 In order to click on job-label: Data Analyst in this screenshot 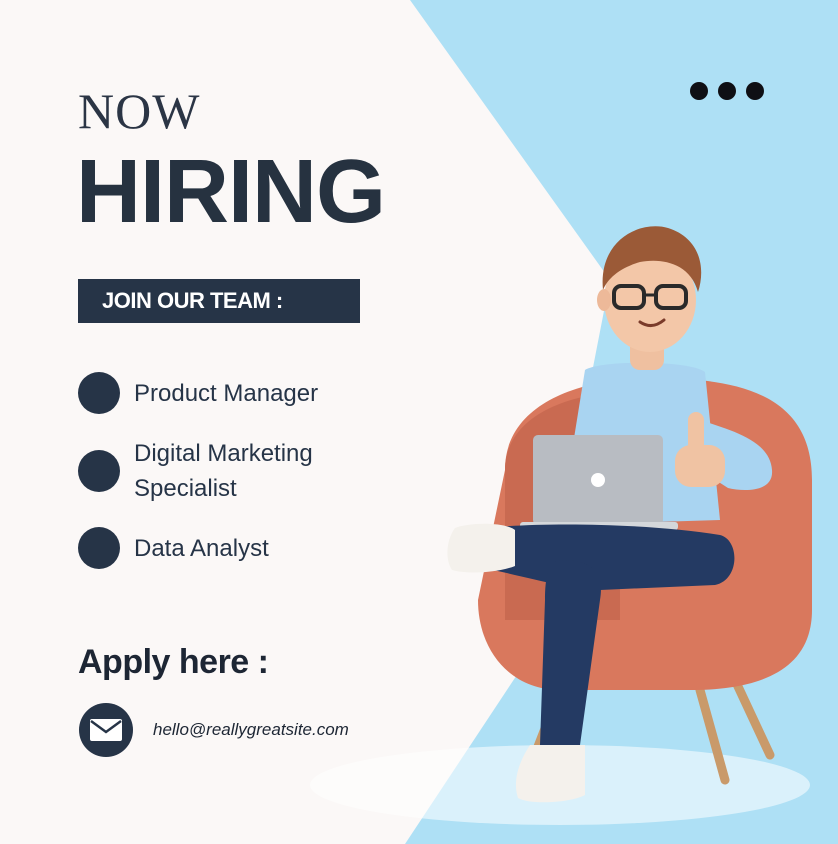, I will do `click(201, 548)`.